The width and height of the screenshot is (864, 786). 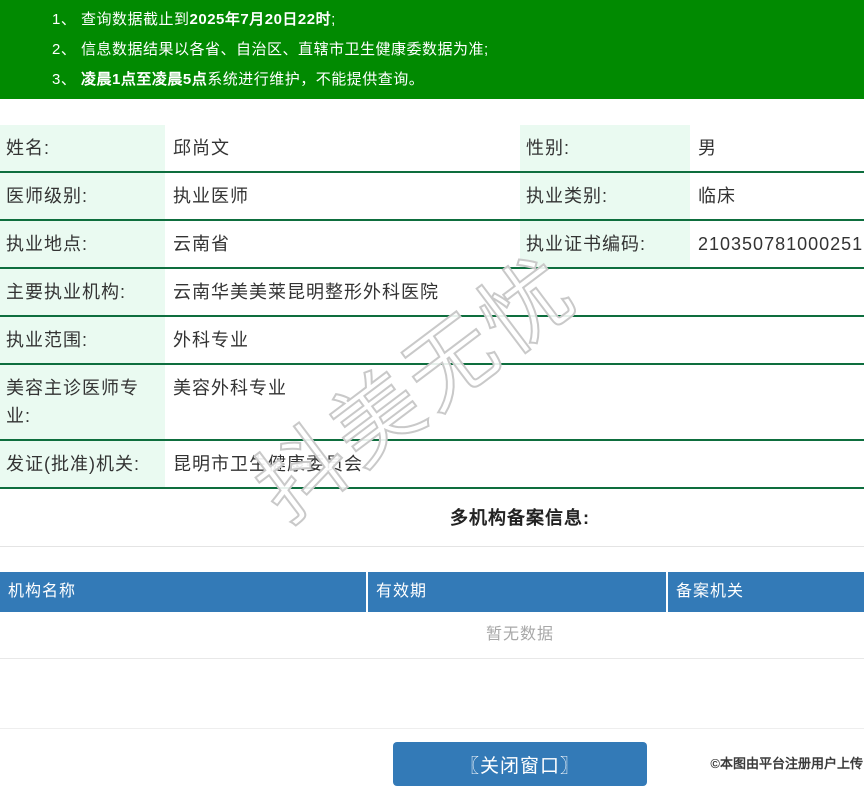 I want to click on notice-line-3-bold: 凌晨1点至凌晨5点, so click(x=144, y=79).